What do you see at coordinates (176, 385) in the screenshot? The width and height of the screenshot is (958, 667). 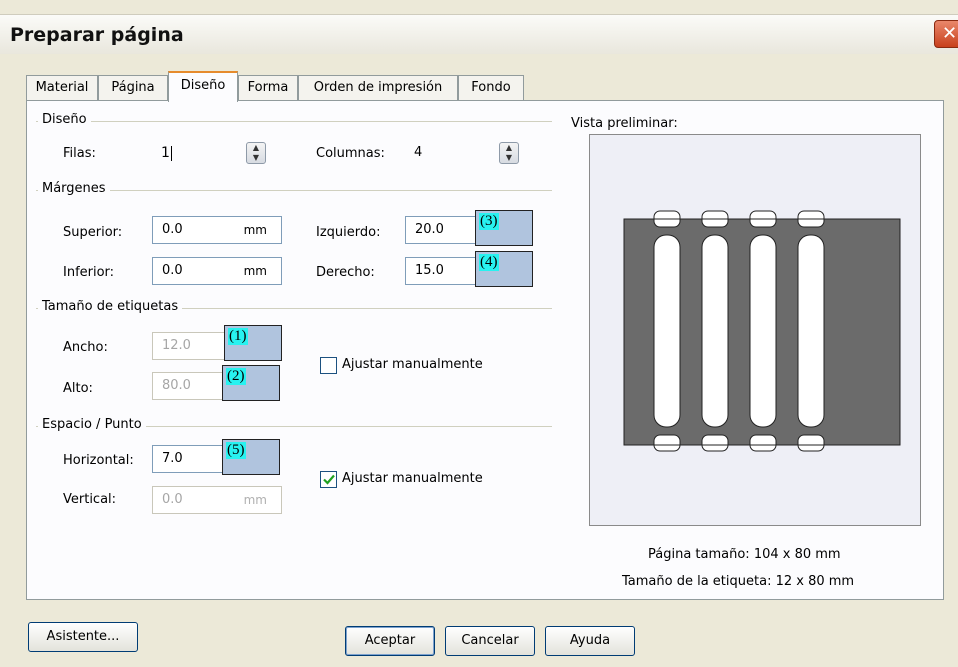 I see `height-value: 80.0` at bounding box center [176, 385].